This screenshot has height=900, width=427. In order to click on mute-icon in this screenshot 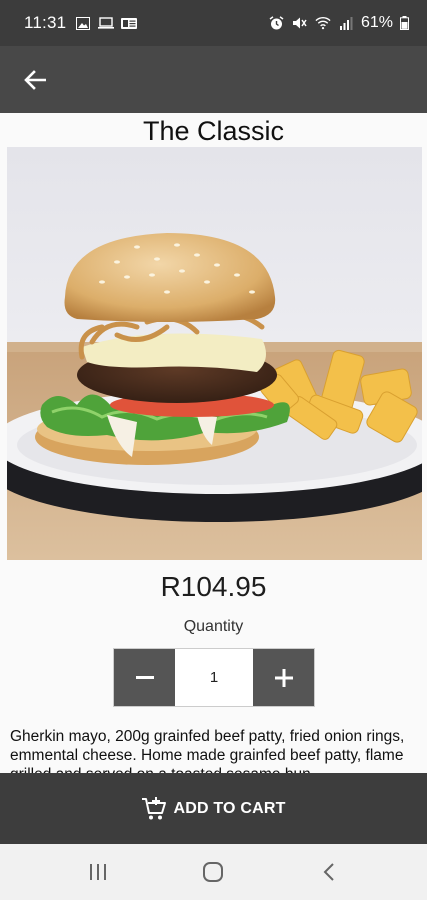, I will do `click(300, 23)`.